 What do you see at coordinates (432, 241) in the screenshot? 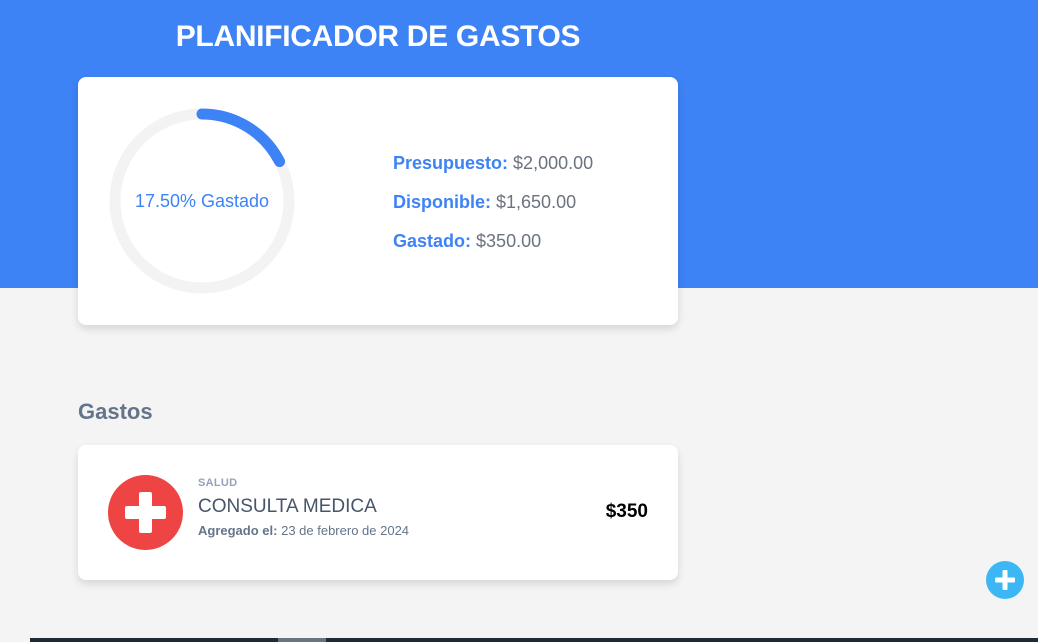
I see `gastado-label: Gastado:` at bounding box center [432, 241].